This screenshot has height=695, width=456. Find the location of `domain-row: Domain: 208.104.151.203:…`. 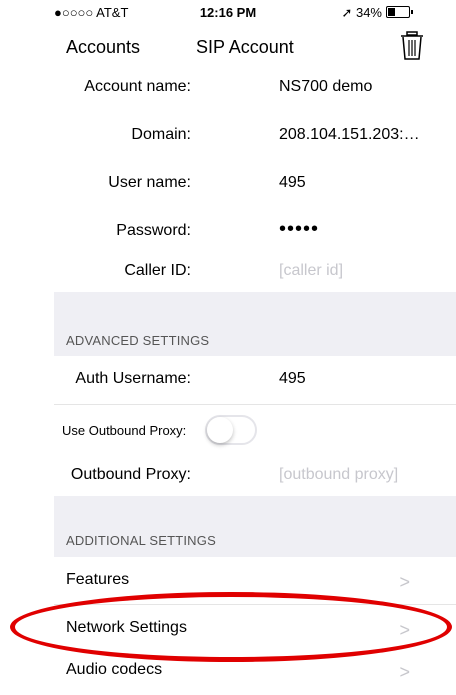

domain-row: Domain: 208.104.151.203:… is located at coordinates (228, 136).